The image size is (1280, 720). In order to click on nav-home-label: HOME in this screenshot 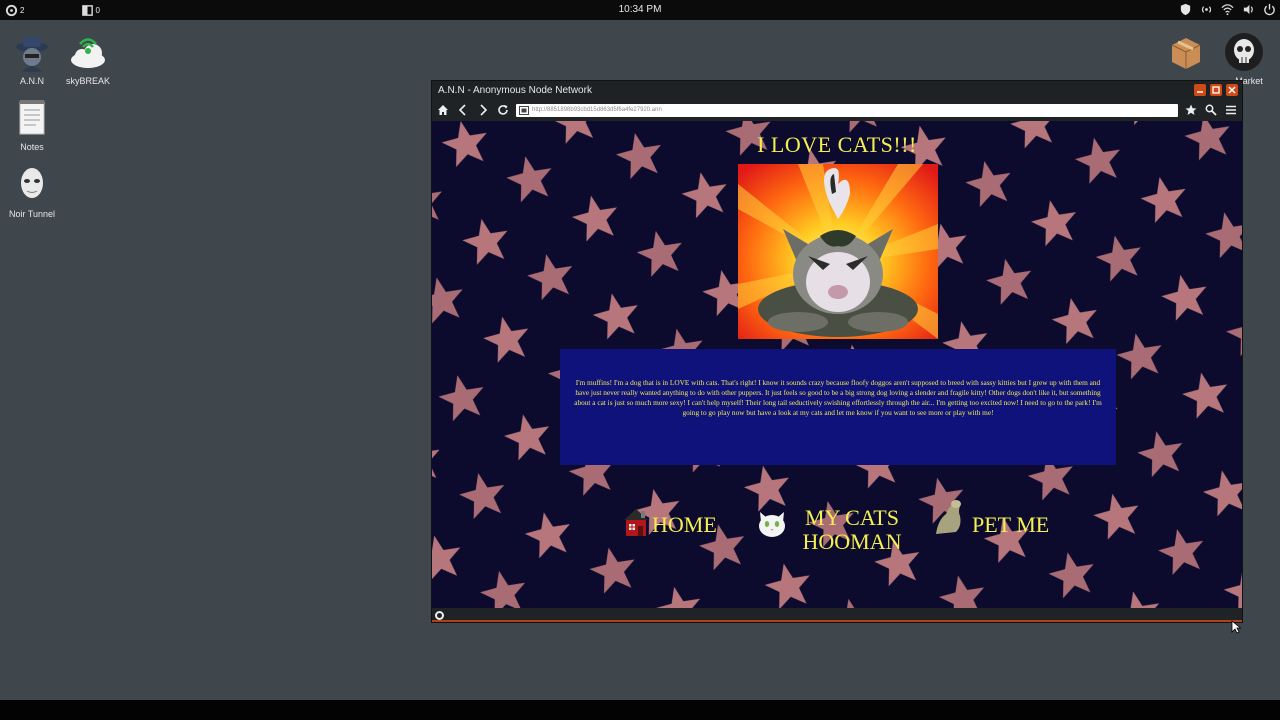, I will do `click(684, 524)`.